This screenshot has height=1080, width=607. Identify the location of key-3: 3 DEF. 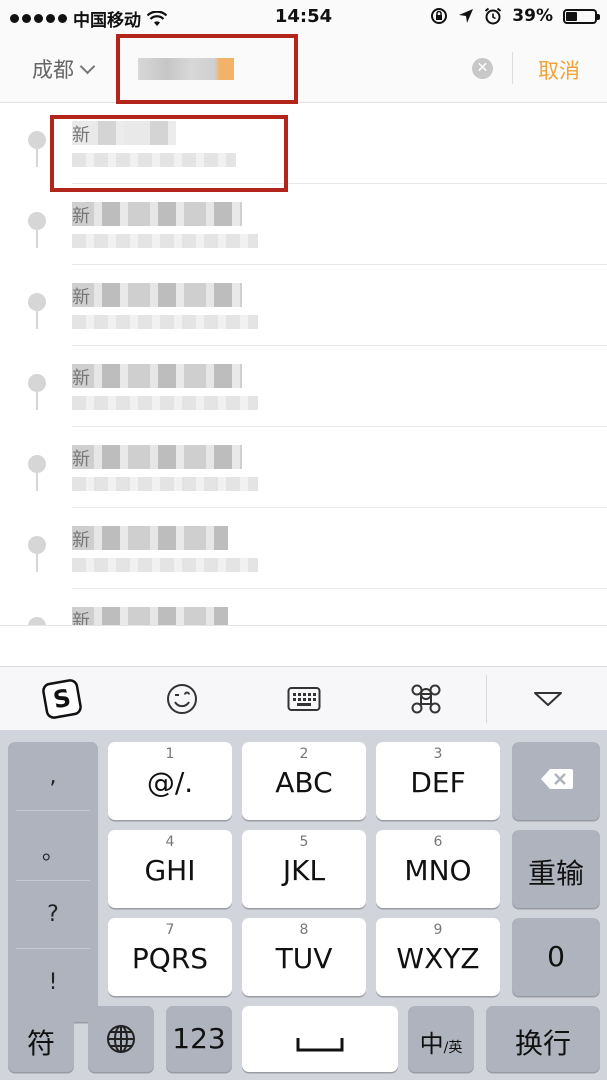
(438, 781).